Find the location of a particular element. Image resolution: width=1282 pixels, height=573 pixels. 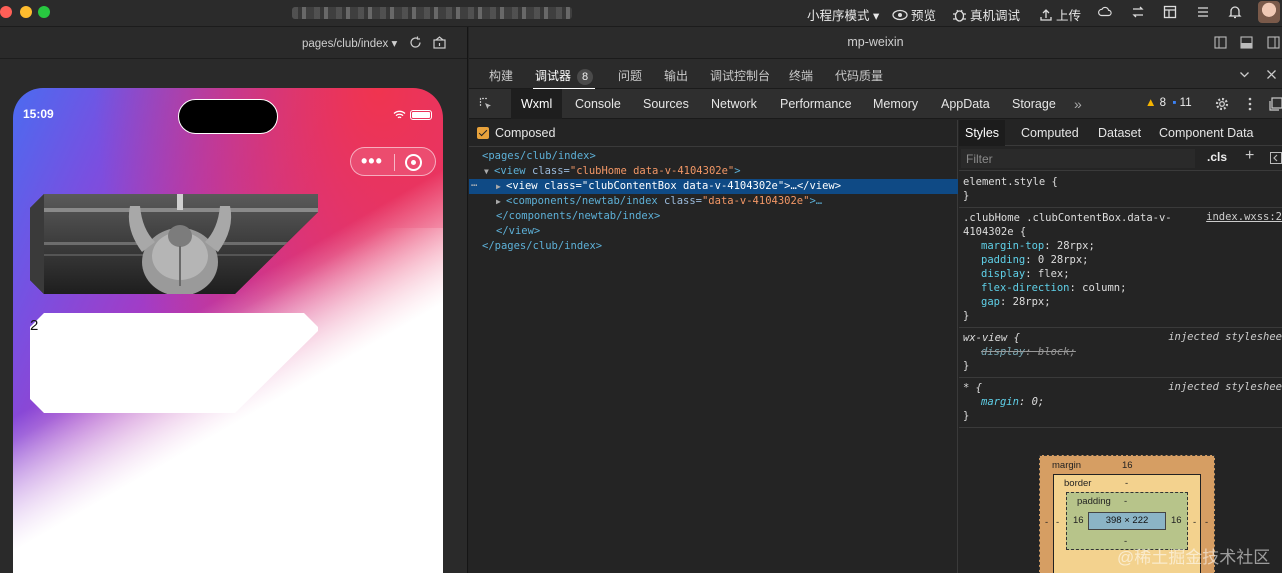

menu-icon is located at coordinates (1203, 12).